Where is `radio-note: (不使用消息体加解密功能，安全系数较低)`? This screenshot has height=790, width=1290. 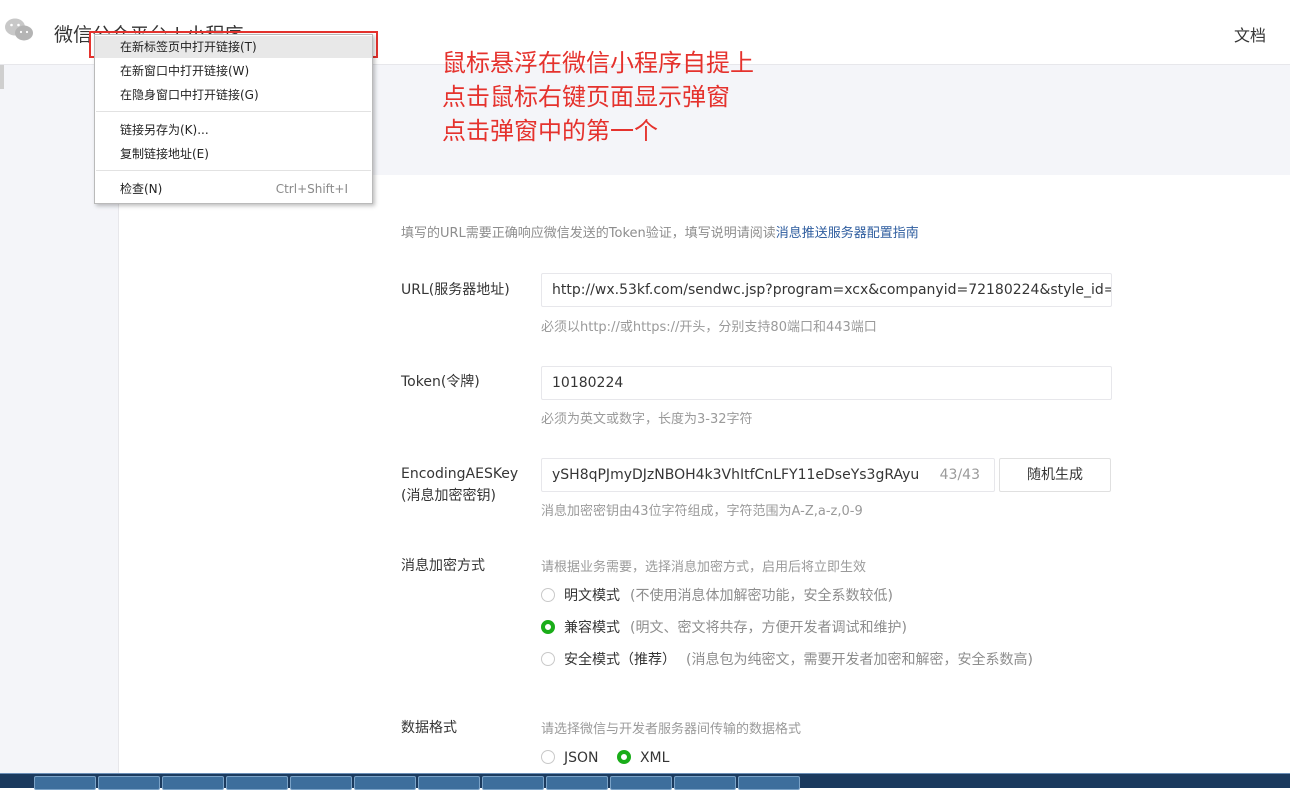
radio-note: (不使用消息体加解密功能，安全系数较低) is located at coordinates (761, 596).